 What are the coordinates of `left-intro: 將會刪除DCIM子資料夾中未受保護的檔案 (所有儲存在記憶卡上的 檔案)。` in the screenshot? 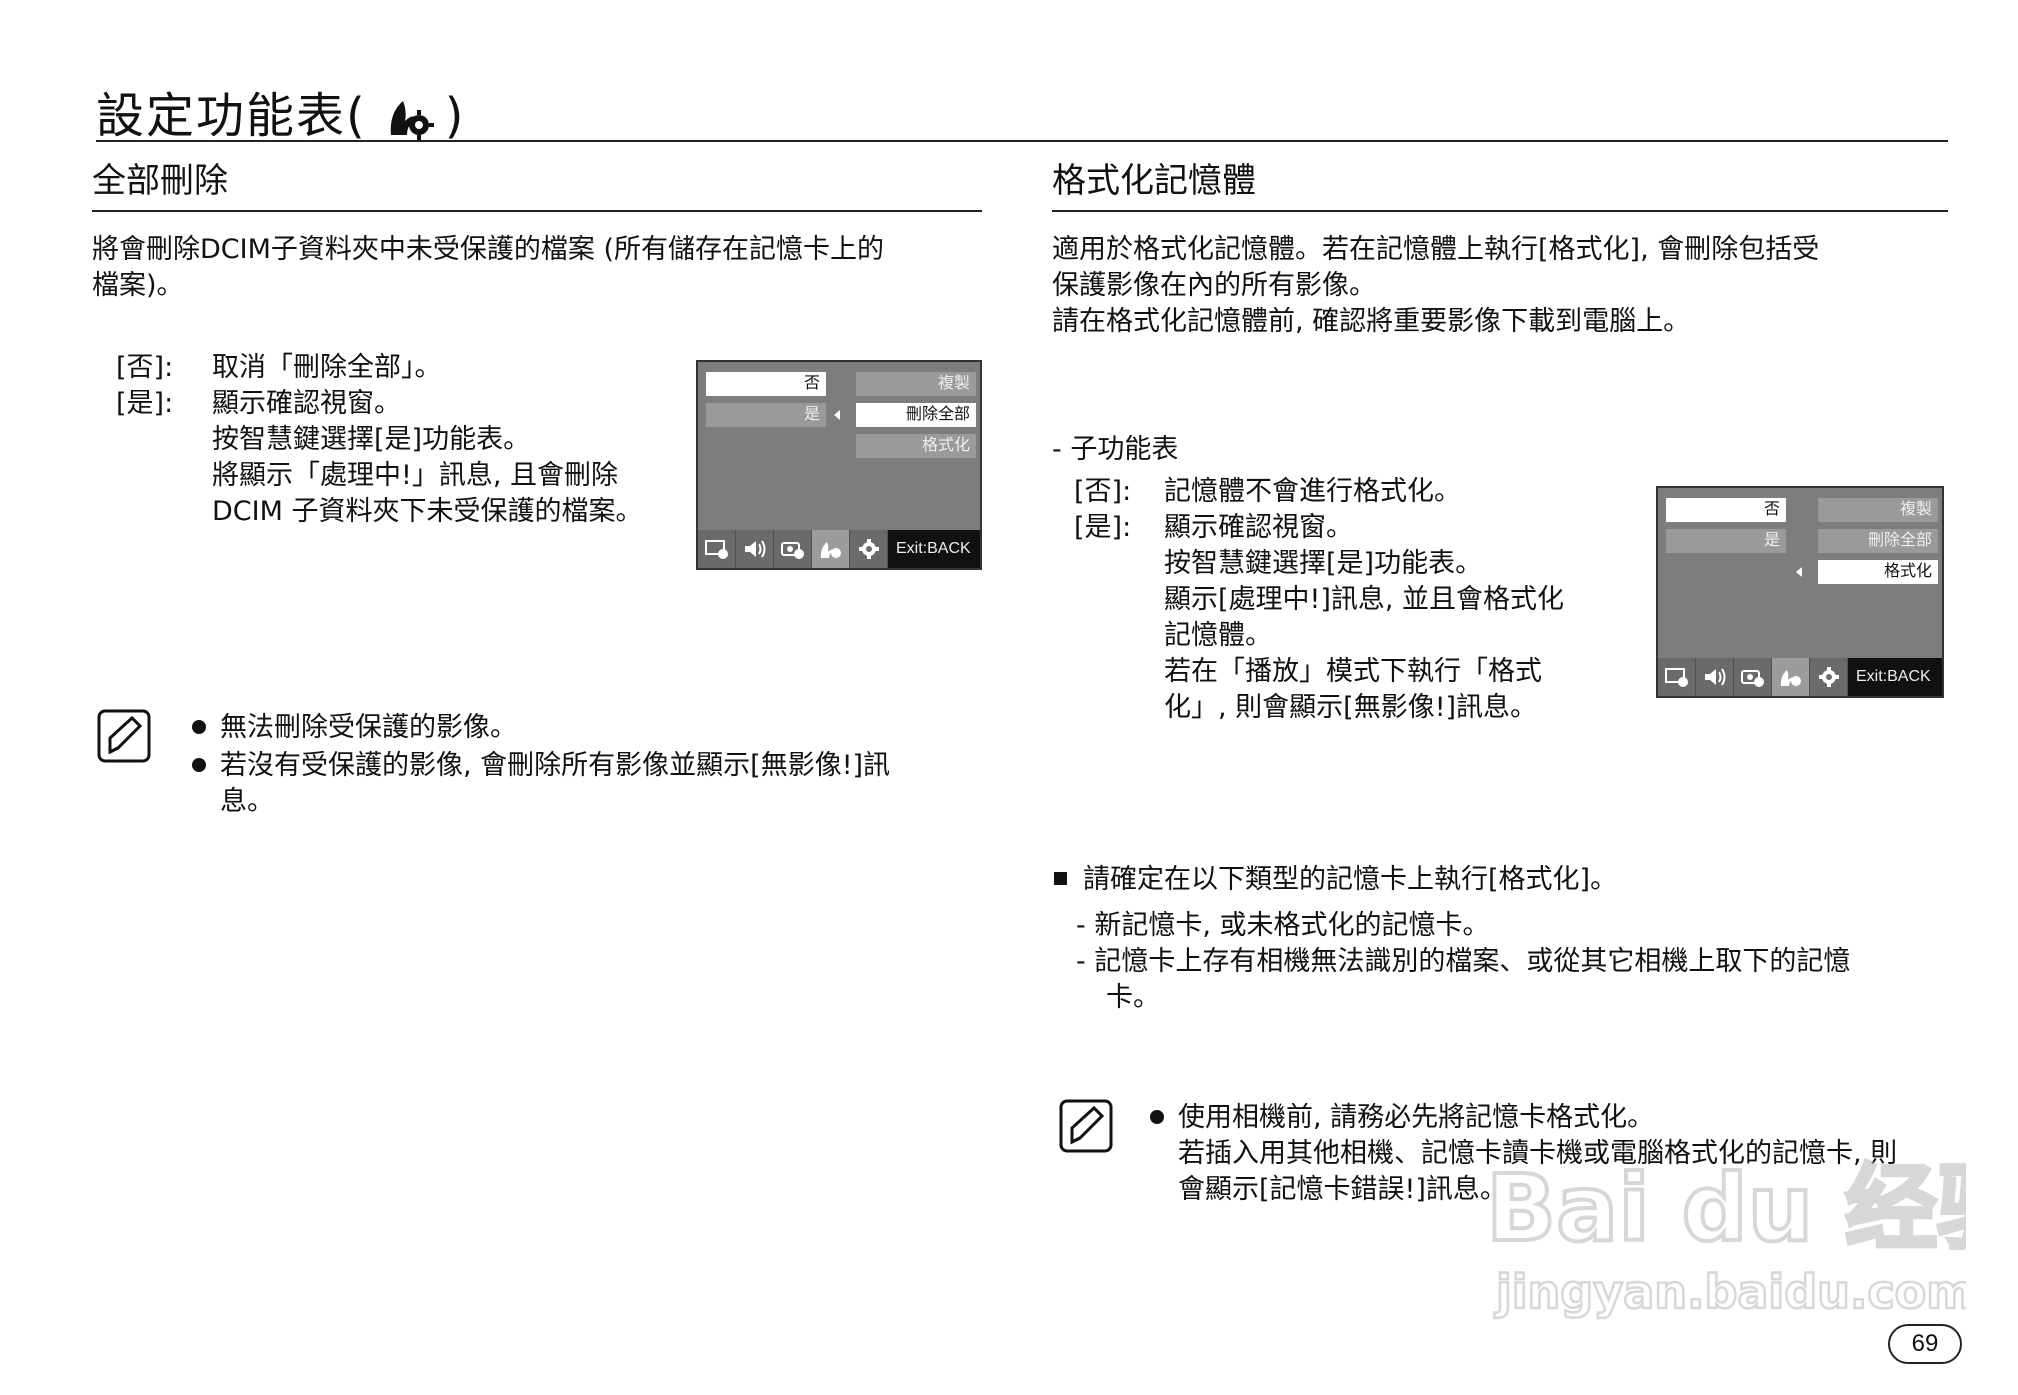 It's located at (542, 268).